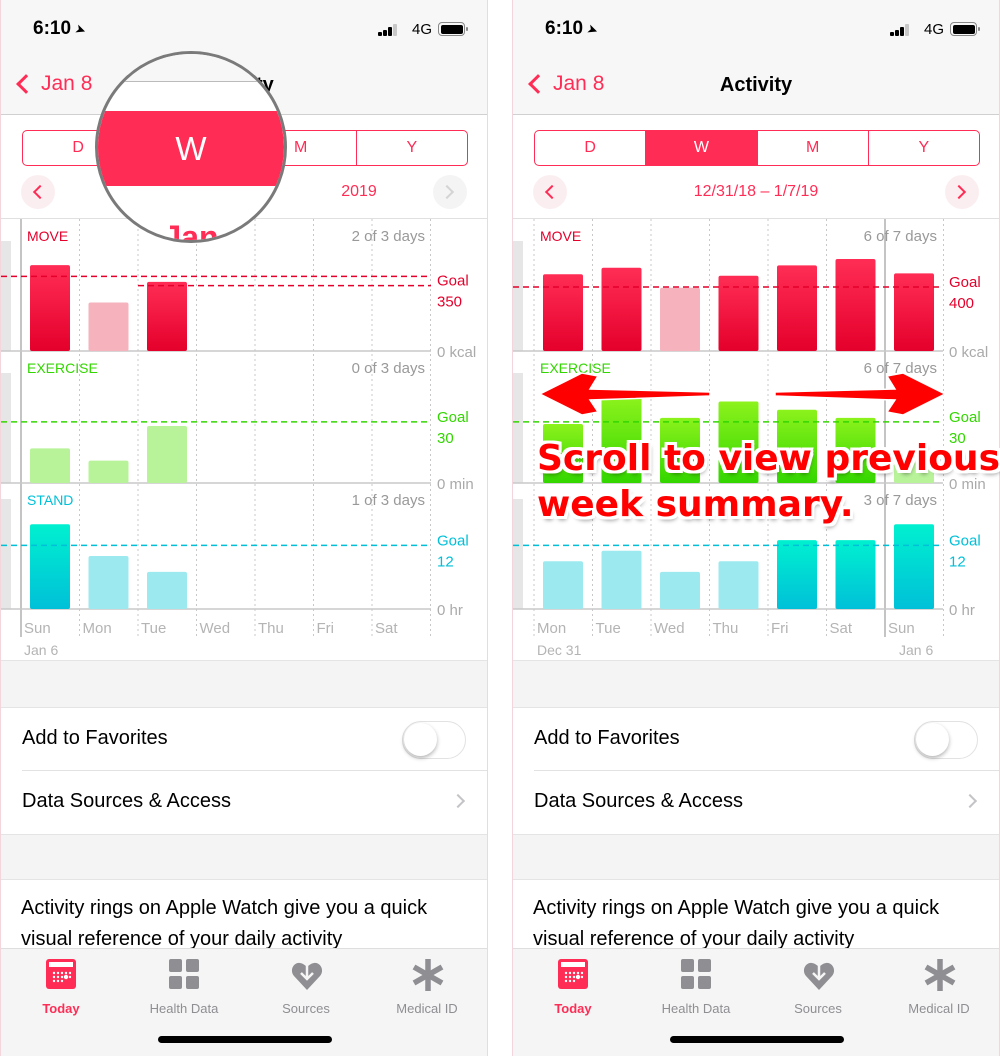 This screenshot has width=1000, height=1056. What do you see at coordinates (933, 29) in the screenshot?
I see `network-type: 4G` at bounding box center [933, 29].